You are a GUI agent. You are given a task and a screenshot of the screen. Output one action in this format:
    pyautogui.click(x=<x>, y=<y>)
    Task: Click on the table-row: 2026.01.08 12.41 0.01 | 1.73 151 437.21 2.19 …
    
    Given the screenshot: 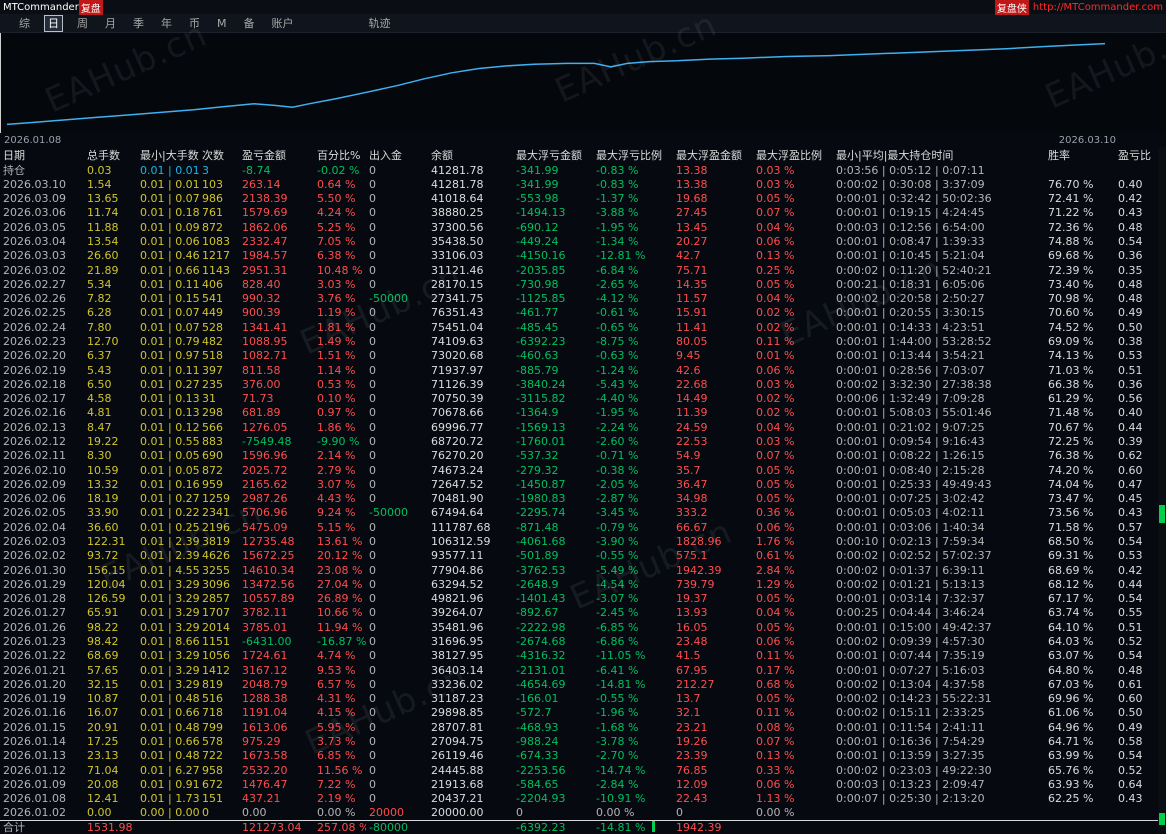 What is the action you would take?
    pyautogui.click(x=579, y=798)
    